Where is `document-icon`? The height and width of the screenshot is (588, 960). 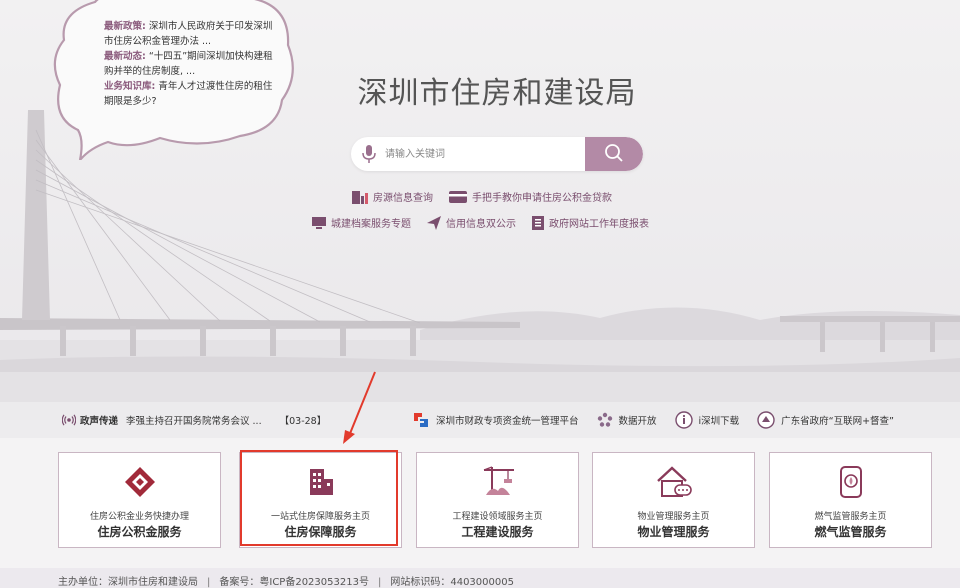
document-icon is located at coordinates (538, 222).